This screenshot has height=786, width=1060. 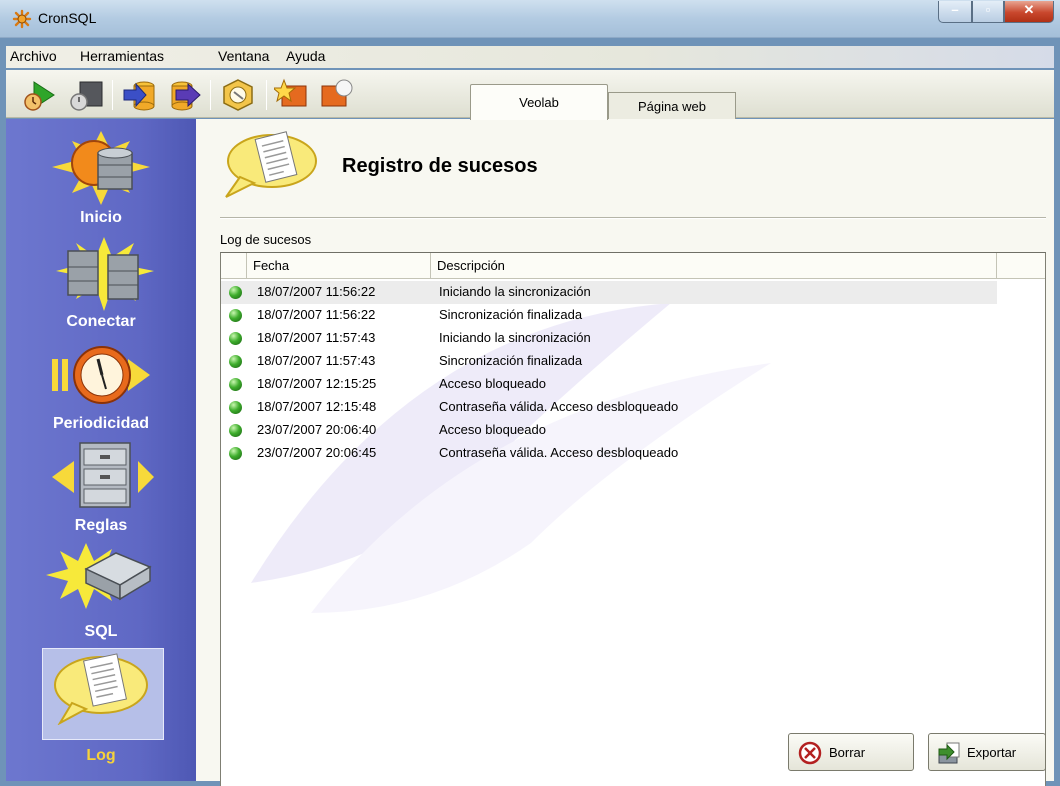 What do you see at coordinates (243, 56) in the screenshot?
I see `menu-ventana: Ventana` at bounding box center [243, 56].